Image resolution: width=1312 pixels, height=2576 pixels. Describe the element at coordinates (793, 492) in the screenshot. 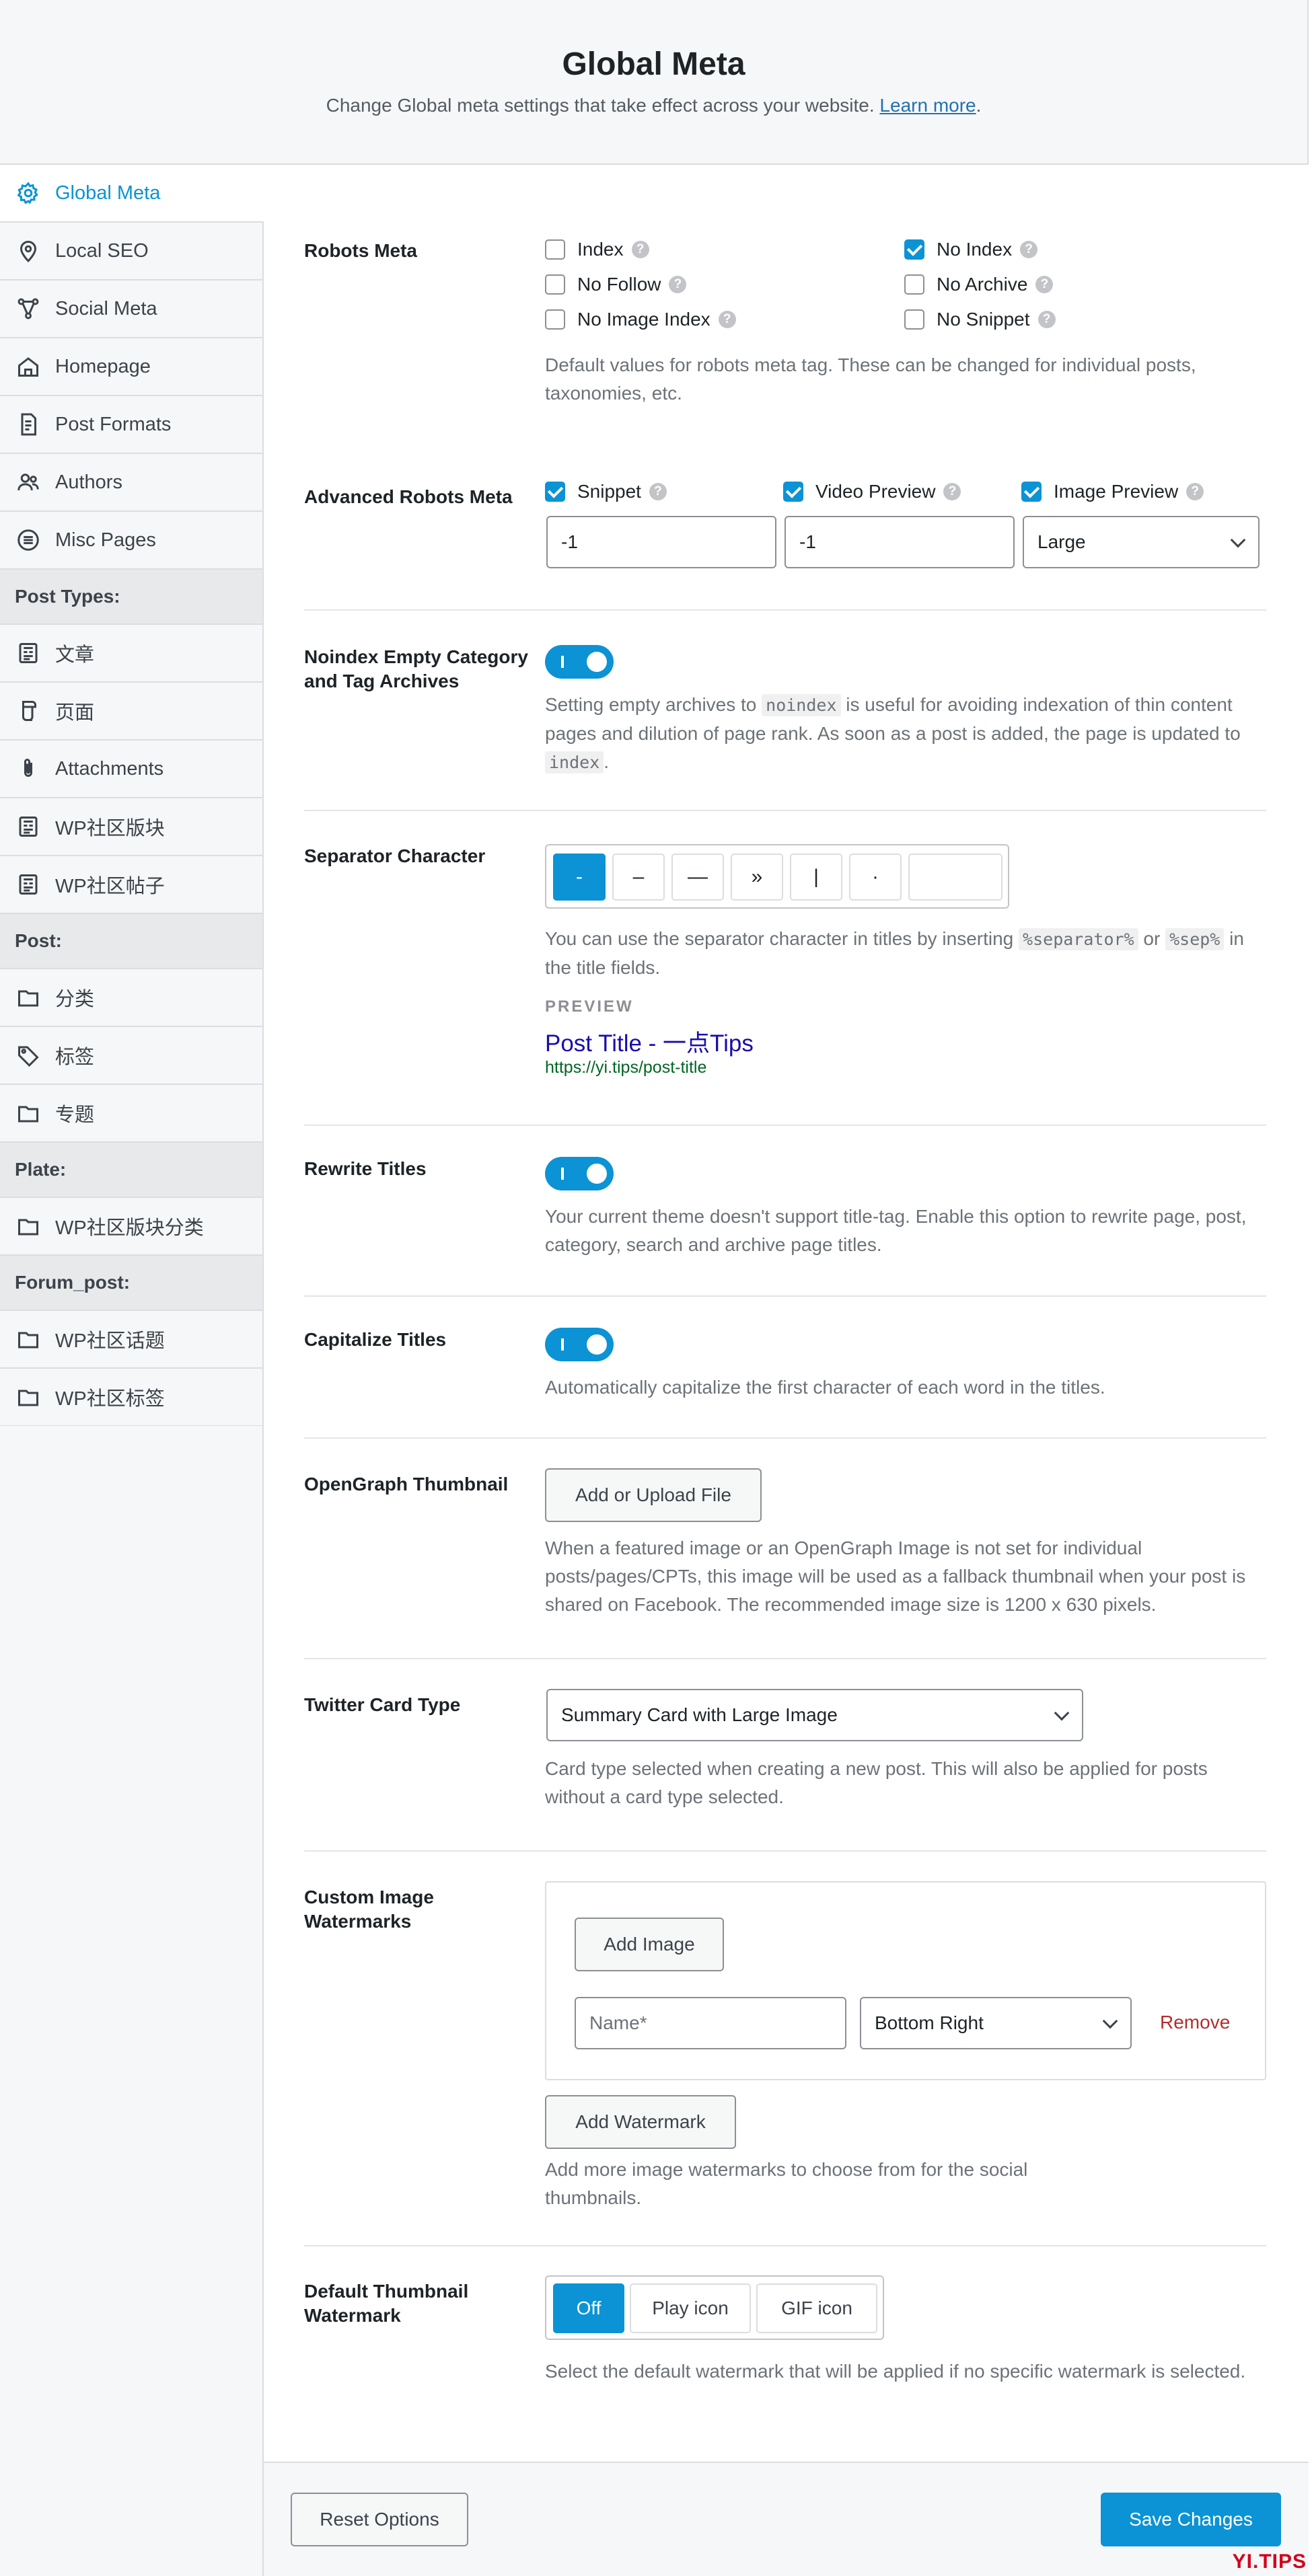

I see `video-preview-checkbox` at that location.